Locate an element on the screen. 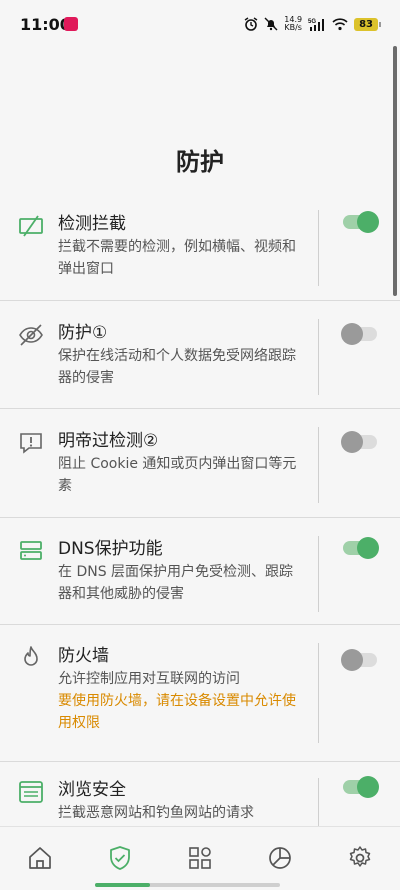  status-icons: 14.9 KB/s 5G 83 is located at coordinates (312, 24).